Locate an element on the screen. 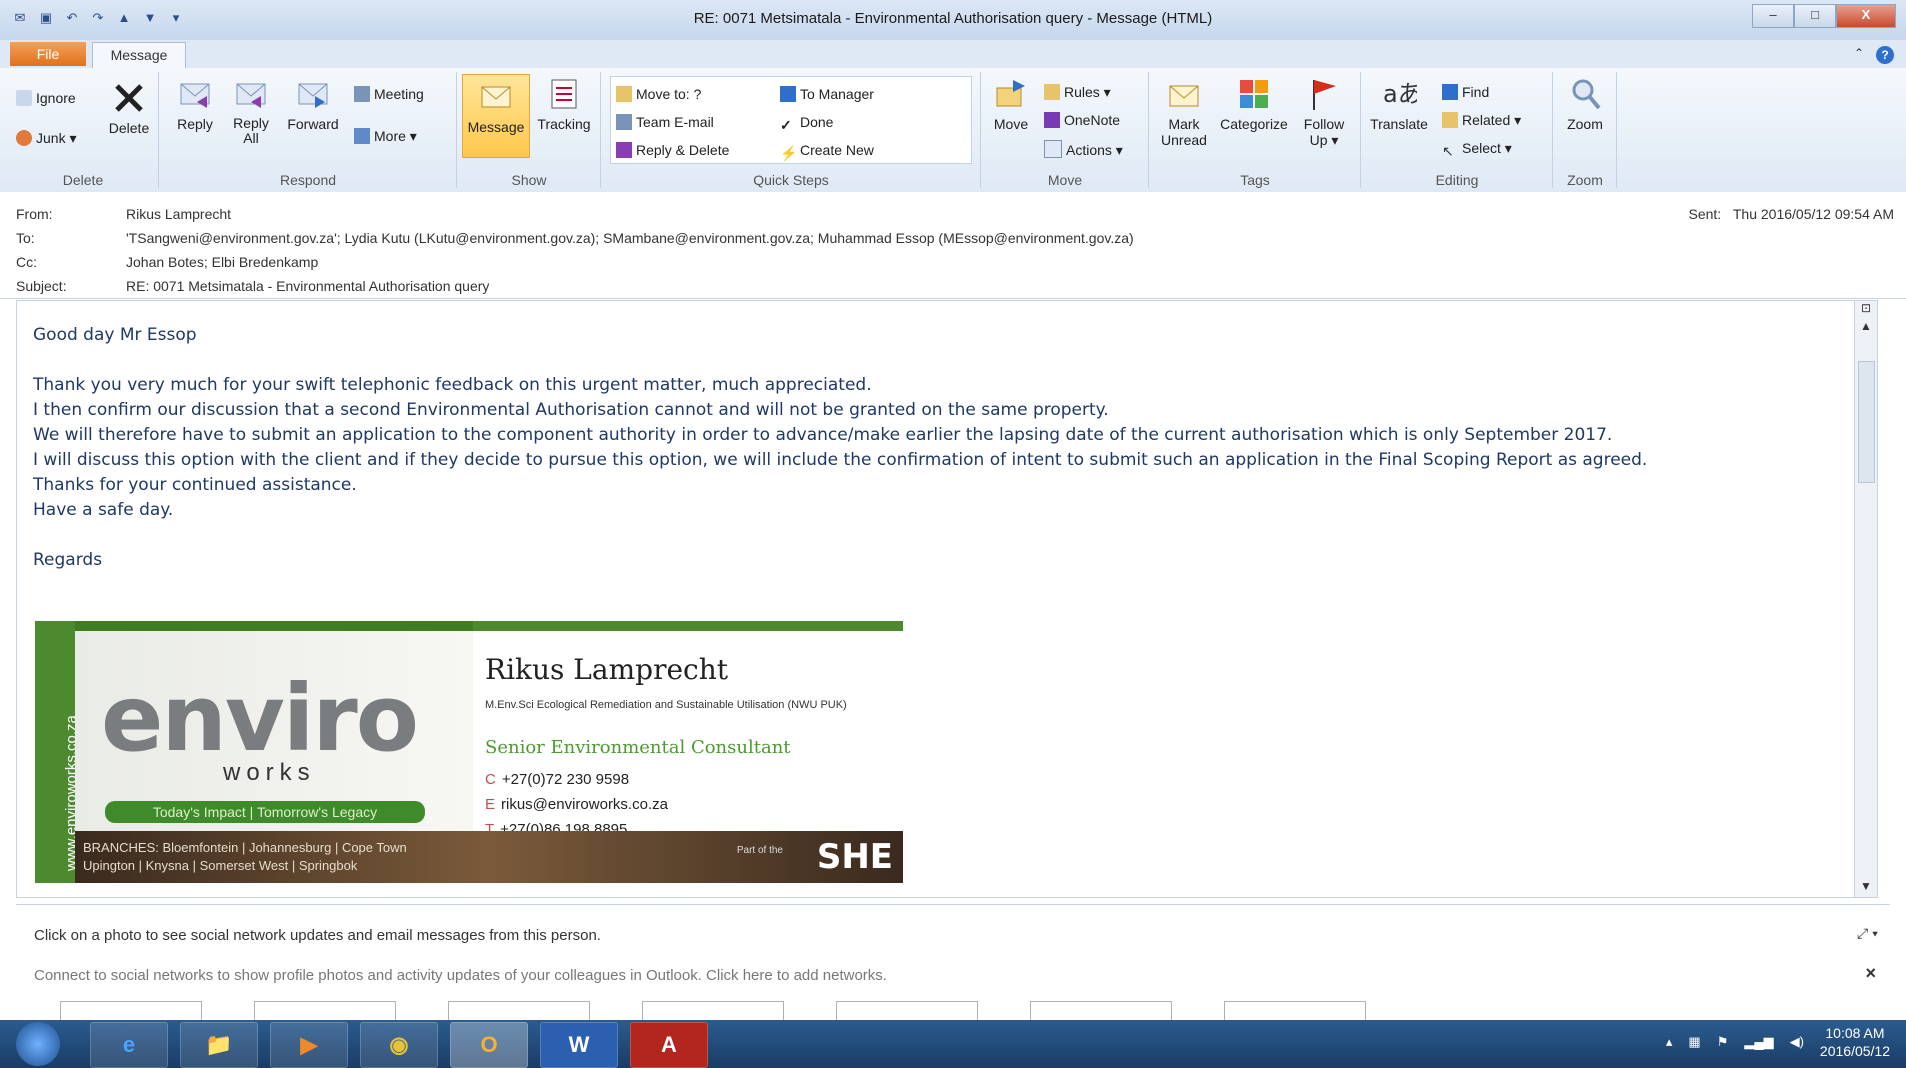  reading-pane-icon: ⊡ is located at coordinates (1866, 310).